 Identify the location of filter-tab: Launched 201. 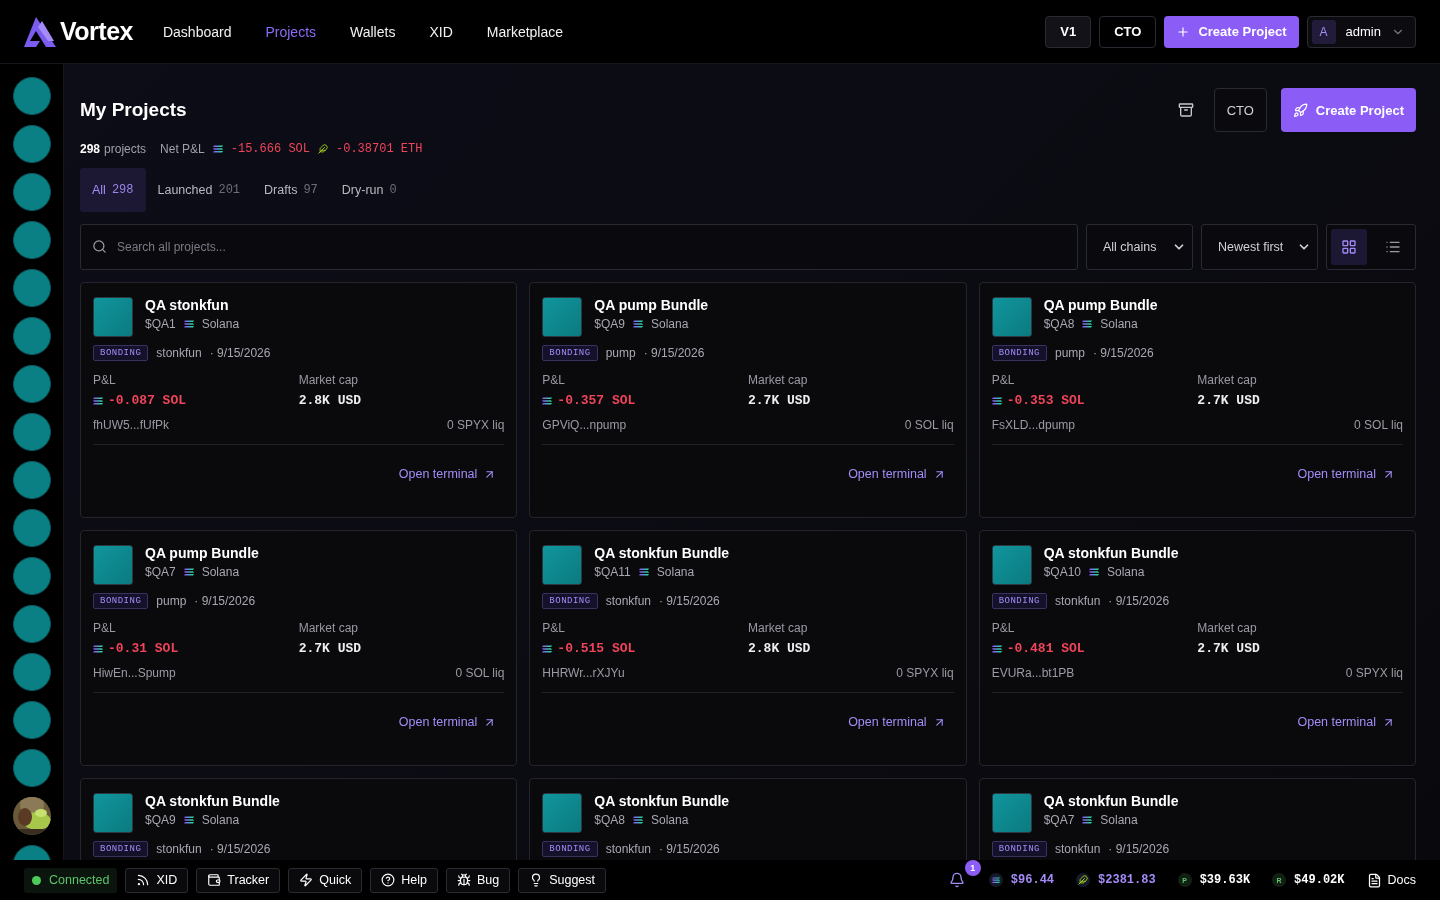
(199, 190).